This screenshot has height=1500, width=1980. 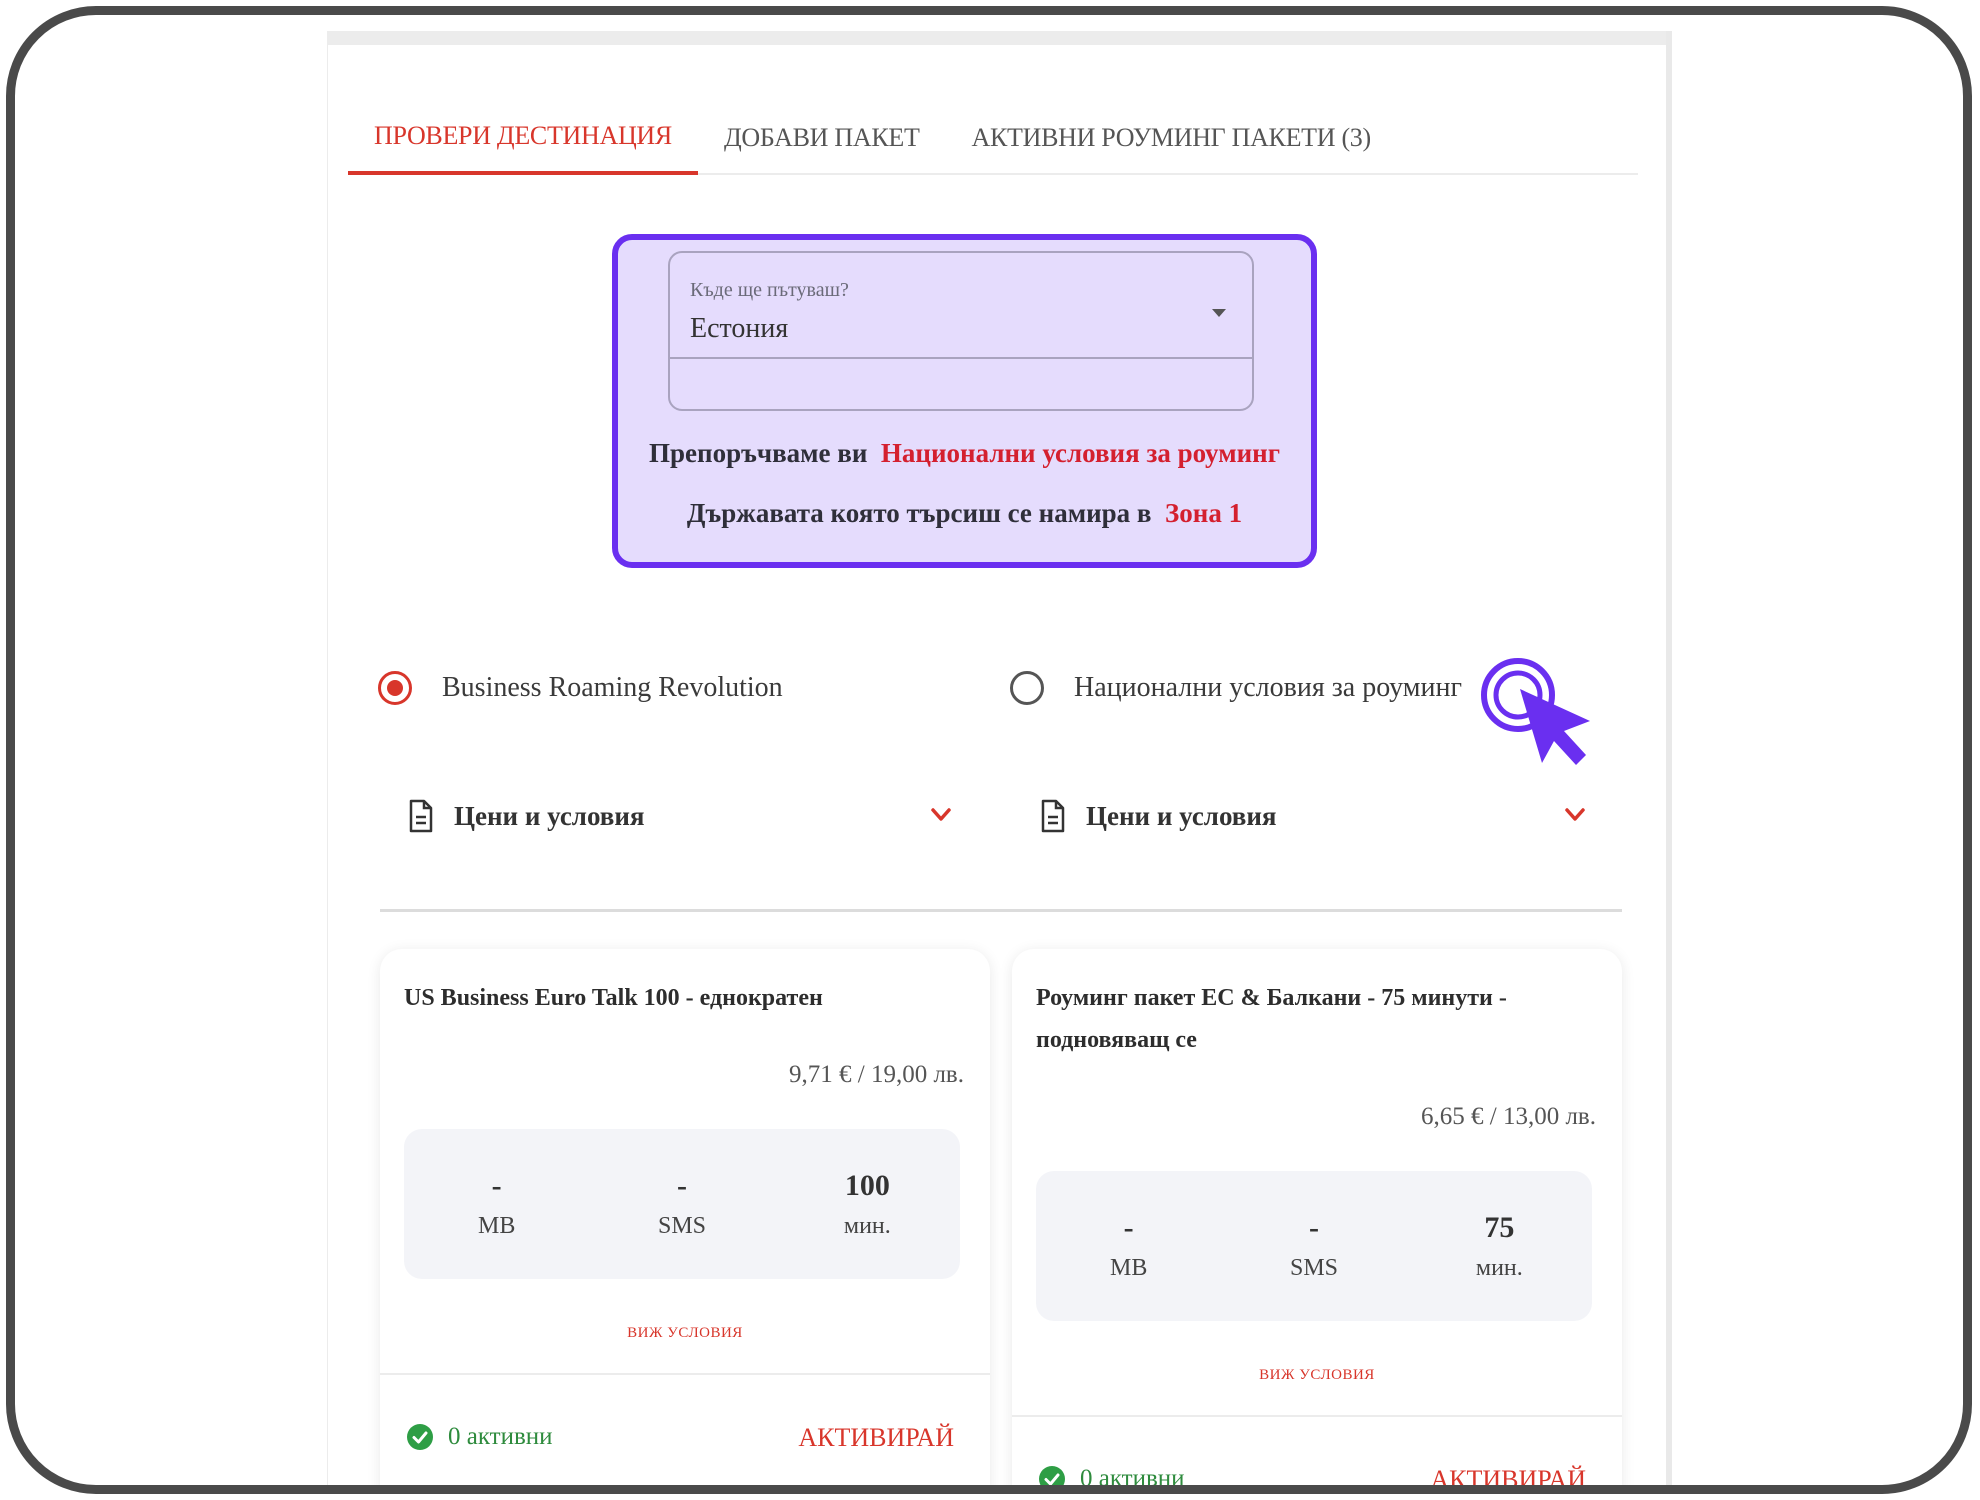 I want to click on option-label: Национални условия за роуминг, so click(x=1268, y=687).